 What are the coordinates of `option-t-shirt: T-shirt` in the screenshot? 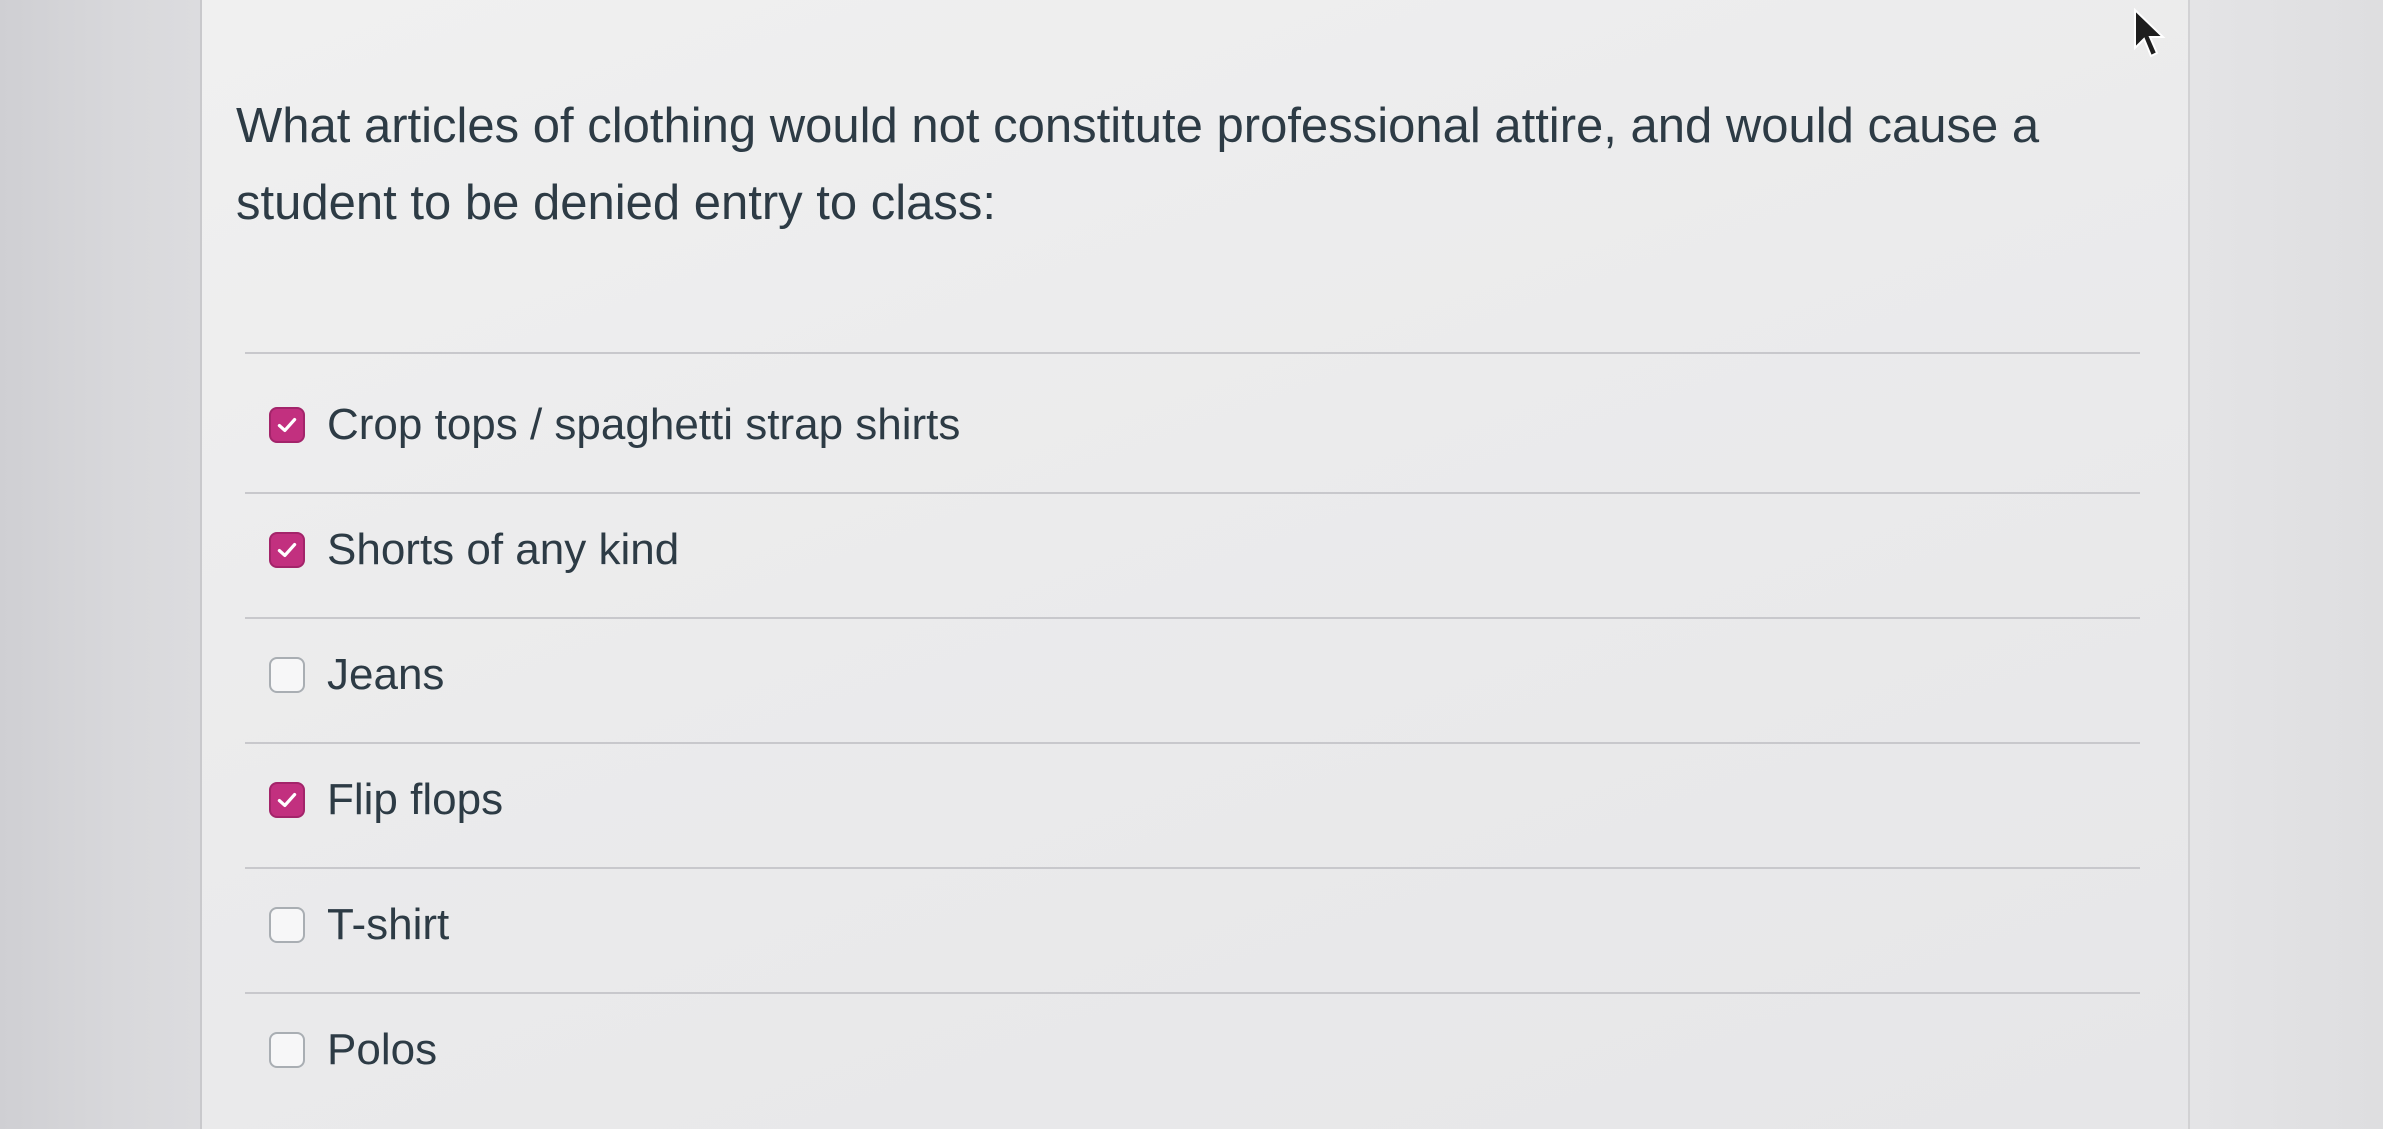 It's located at (359, 925).